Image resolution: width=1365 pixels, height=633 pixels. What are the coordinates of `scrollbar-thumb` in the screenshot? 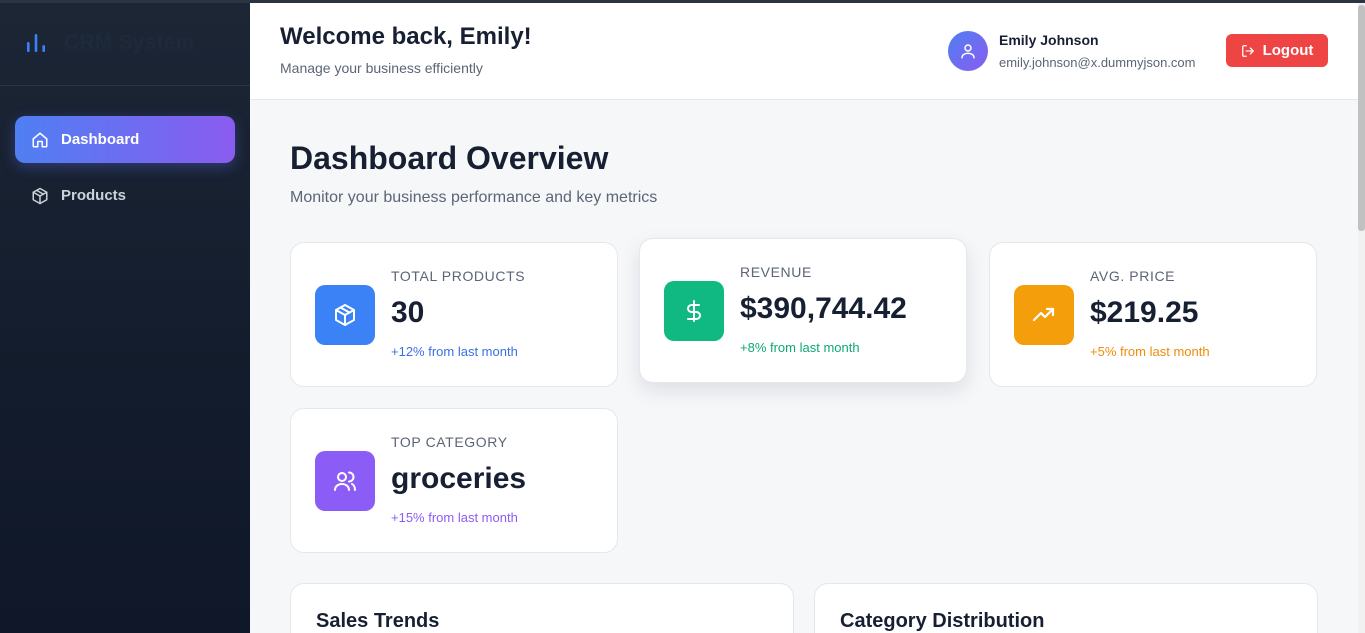 It's located at (1361, 118).